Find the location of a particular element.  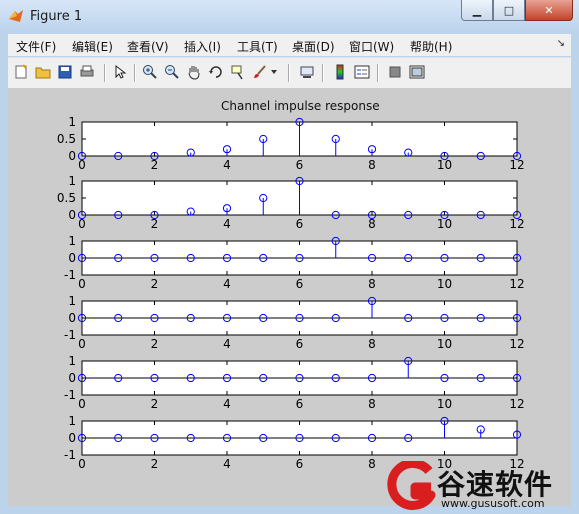

link-plot-icon is located at coordinates (307, 72).